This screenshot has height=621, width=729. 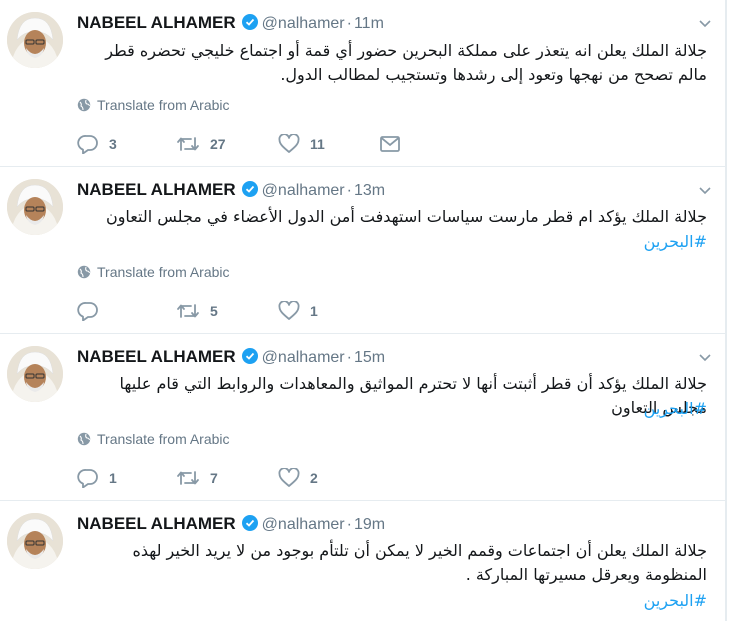 What do you see at coordinates (317, 144) in the screenshot?
I see `like-count: 11` at bounding box center [317, 144].